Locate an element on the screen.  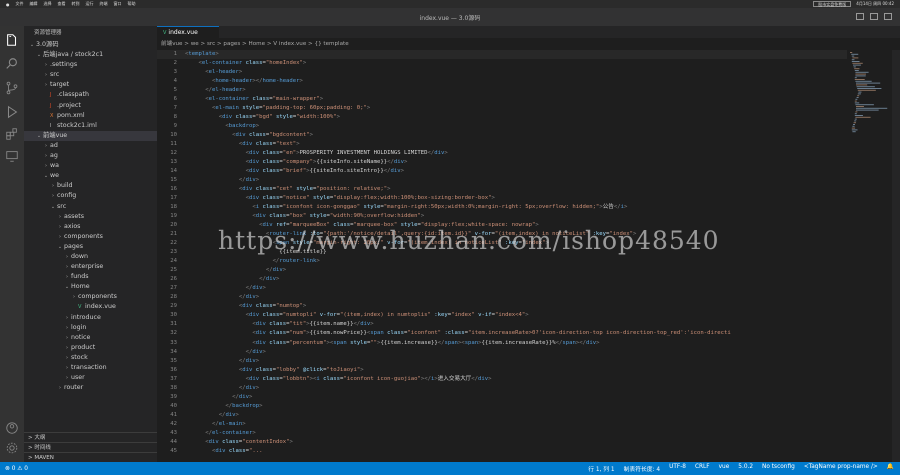
code-line: 34 </div> is located at coordinates (502, 352).